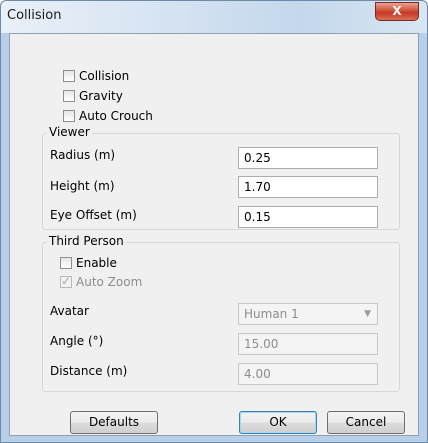 This screenshot has width=428, height=443. Describe the element at coordinates (86, 241) in the screenshot. I see `third-person-group-title: Third Person` at that location.